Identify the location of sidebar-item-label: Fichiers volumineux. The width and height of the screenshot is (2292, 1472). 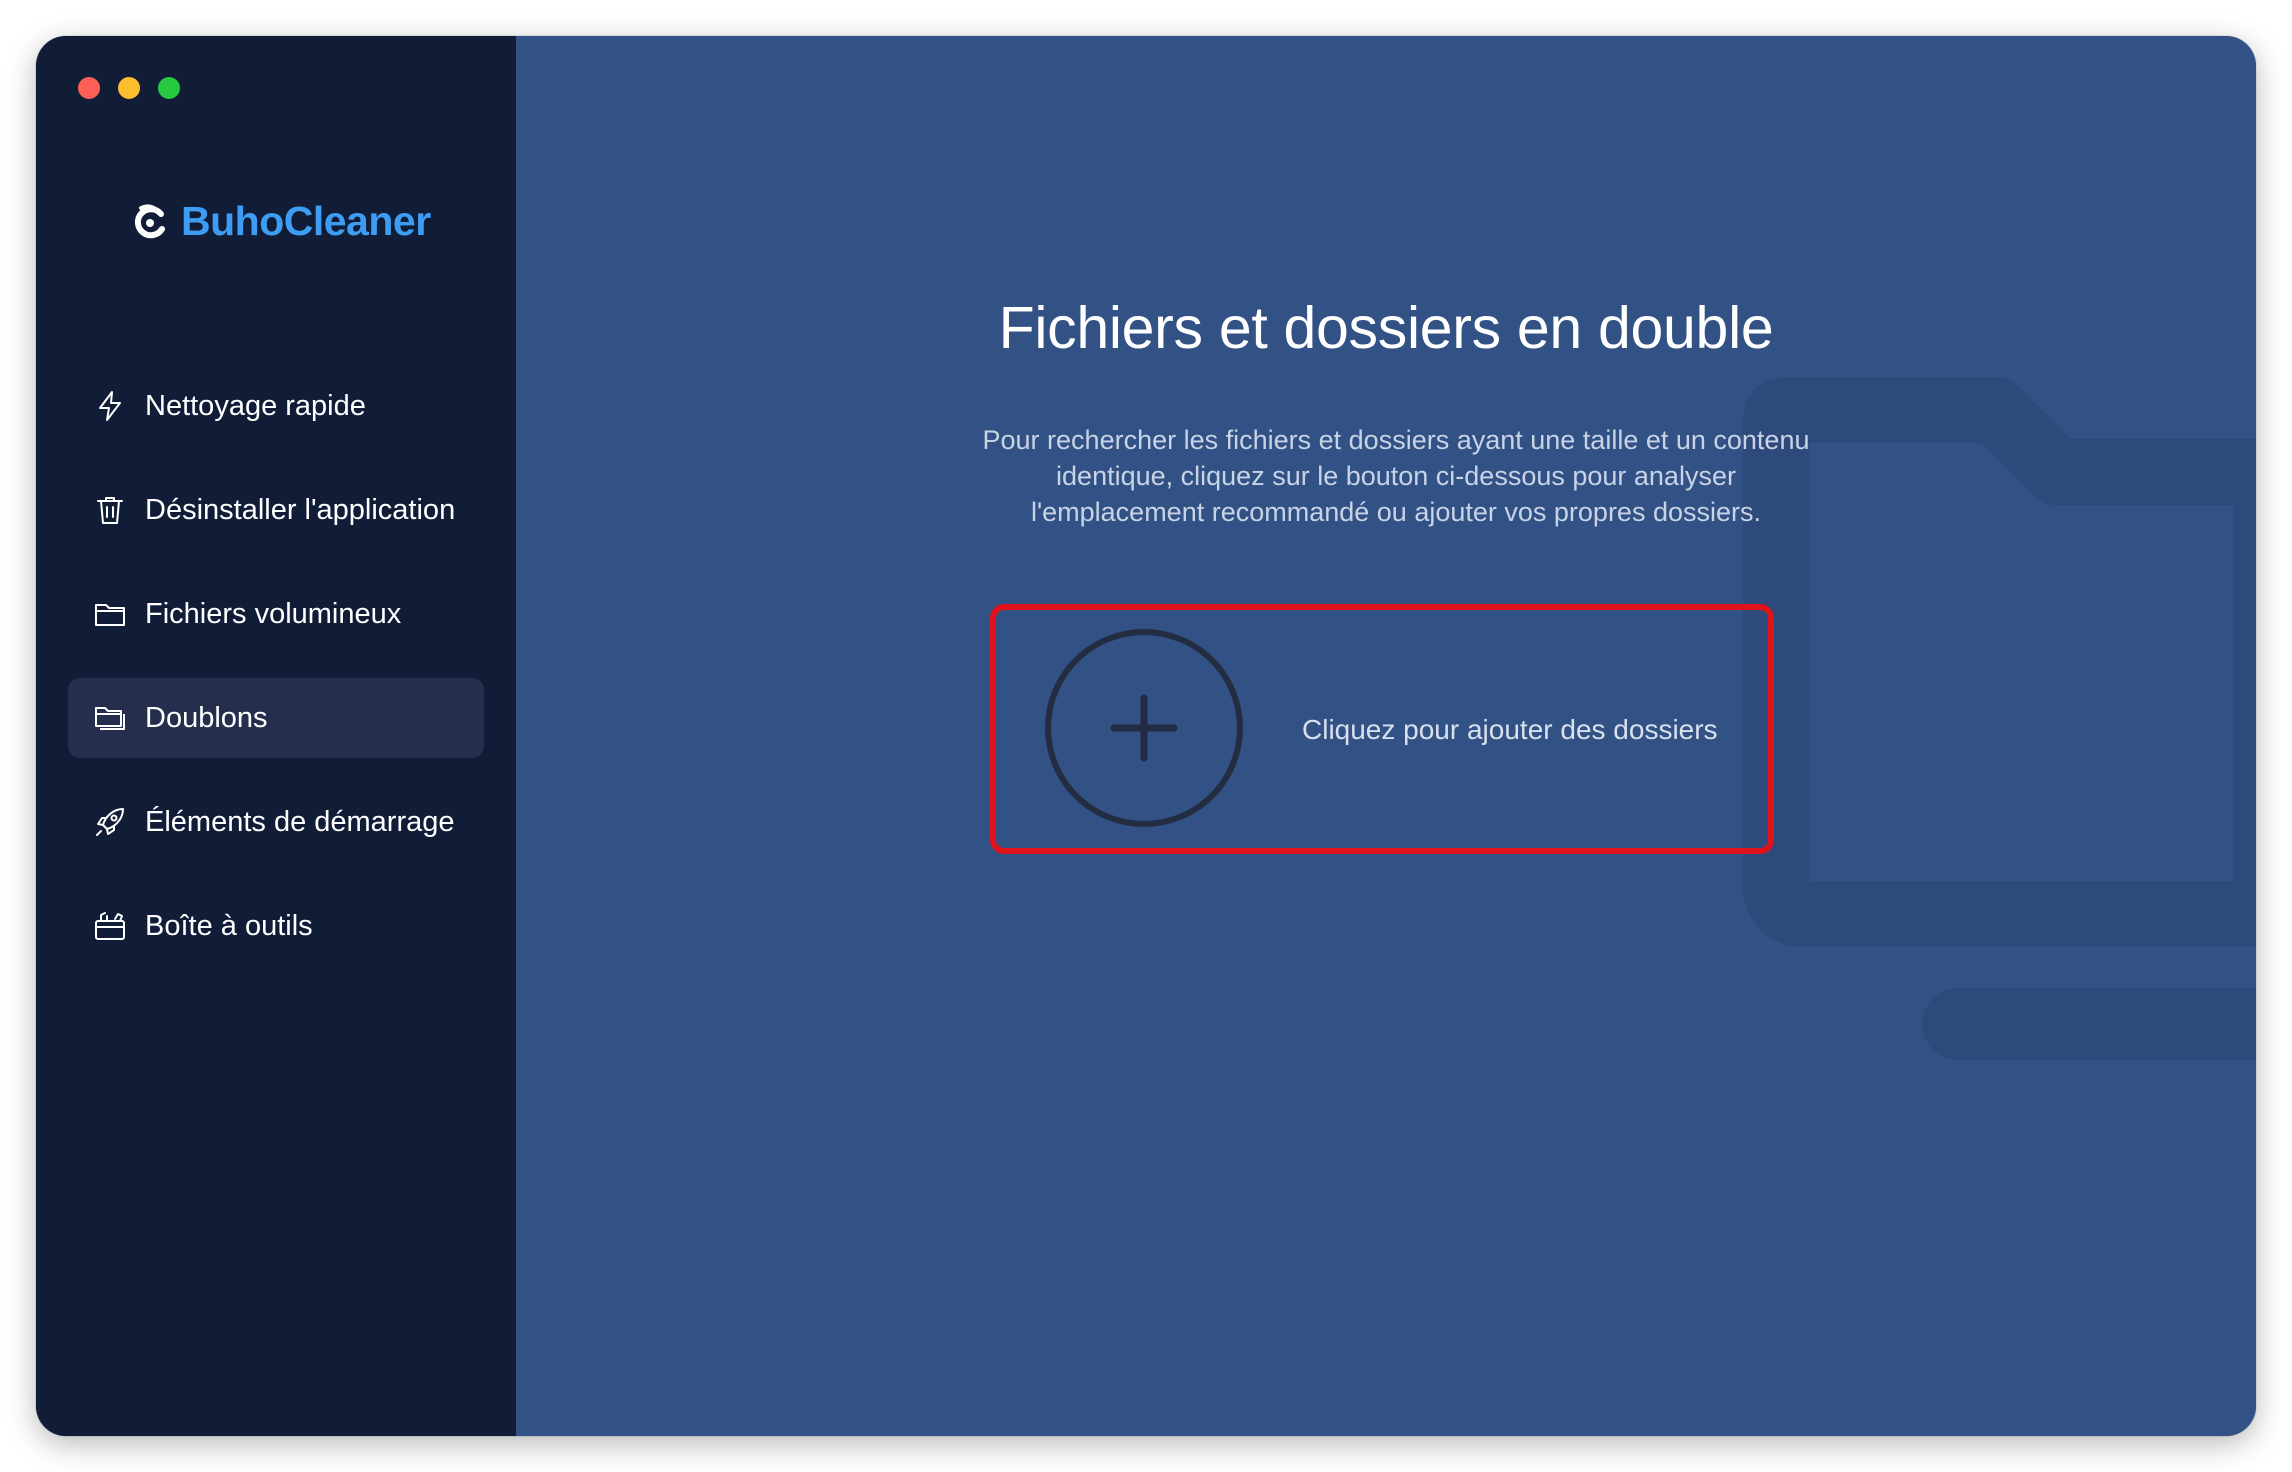
(273, 613).